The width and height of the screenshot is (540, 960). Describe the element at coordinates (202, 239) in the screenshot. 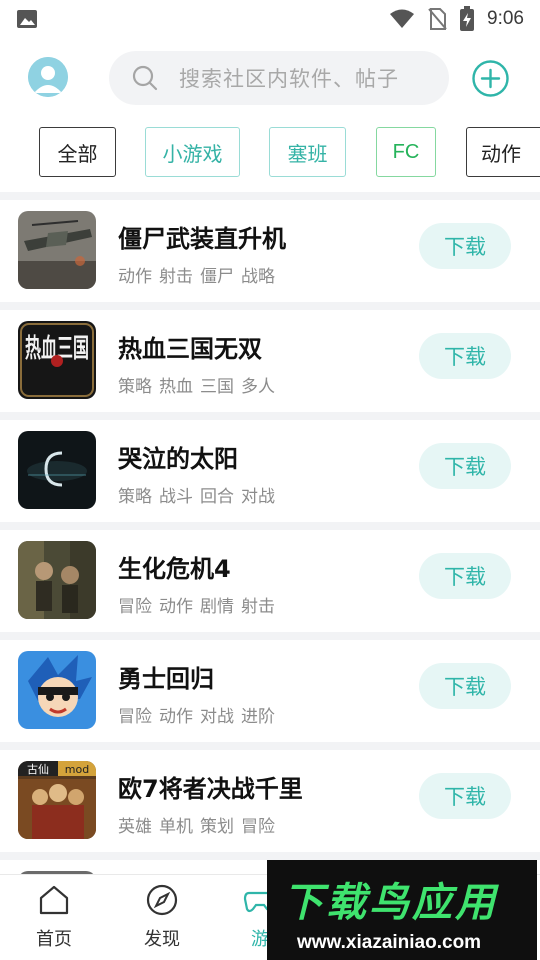

I see `game-title: 僵尸武装直升机` at that location.